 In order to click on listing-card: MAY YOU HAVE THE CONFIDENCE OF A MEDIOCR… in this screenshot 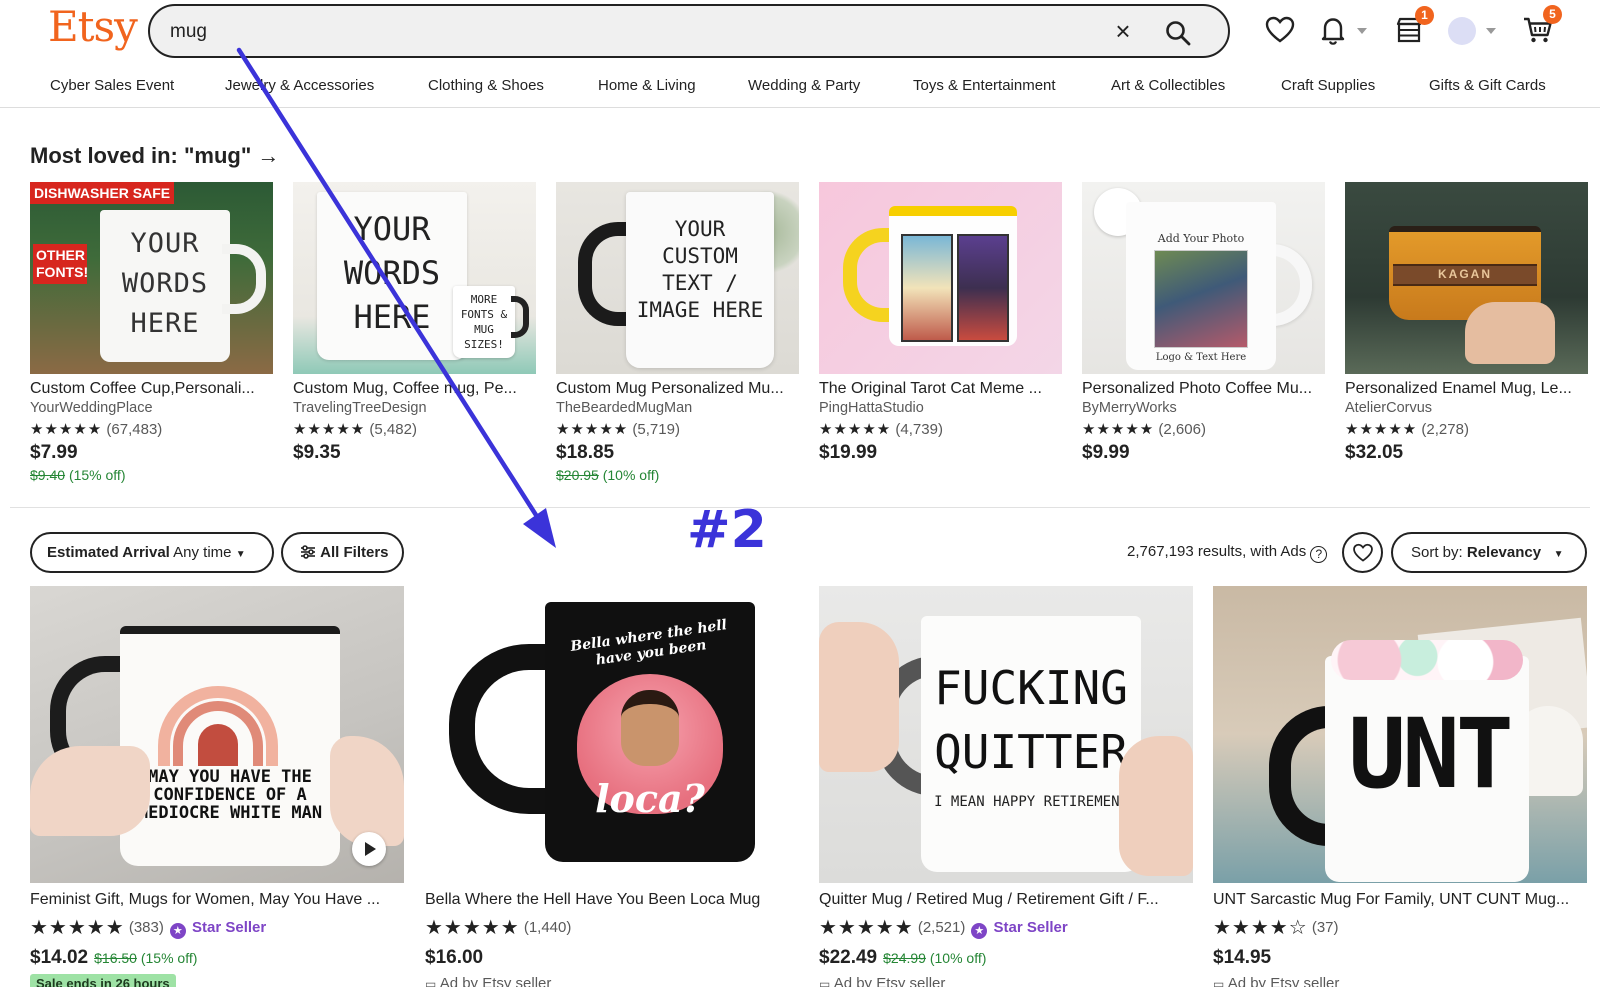, I will do `click(217, 786)`.